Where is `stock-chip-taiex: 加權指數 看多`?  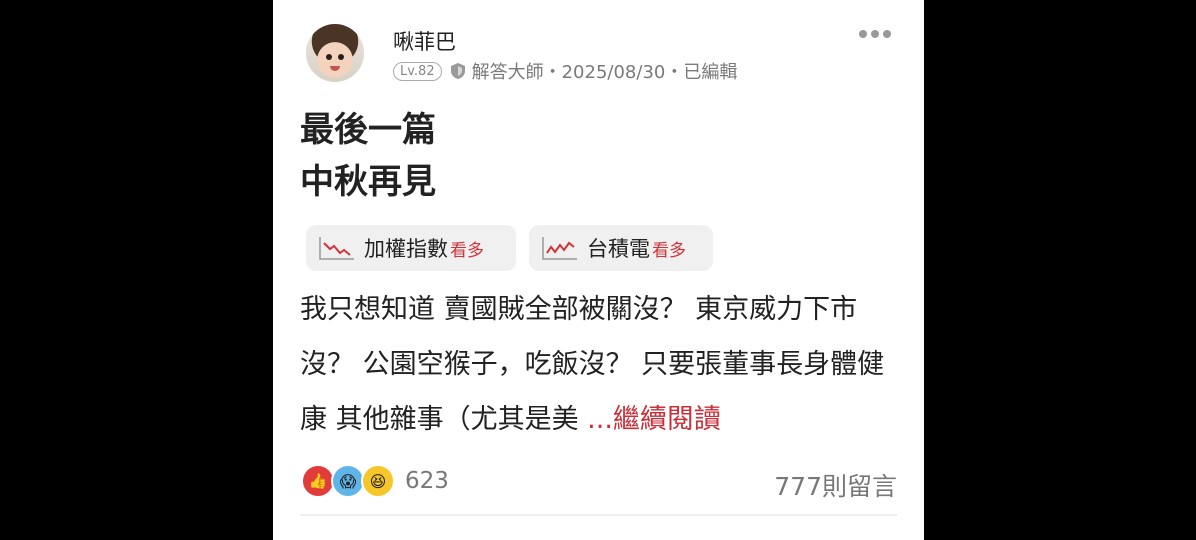
stock-chip-taiex: 加權指數 看多 is located at coordinates (411, 248).